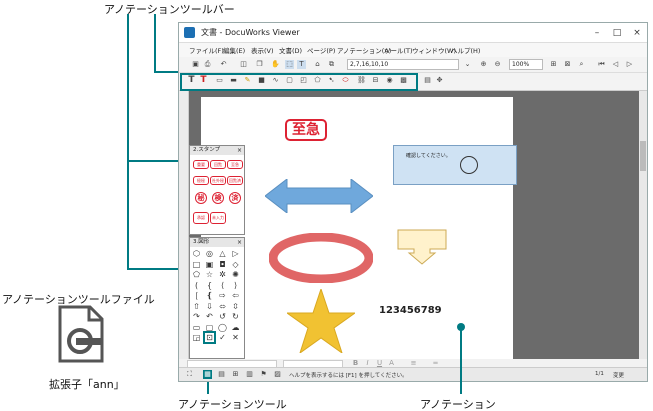 This screenshot has width=653, height=411. What do you see at coordinates (209, 253) in the screenshot?
I see `shape-circle-icon: ◎` at bounding box center [209, 253].